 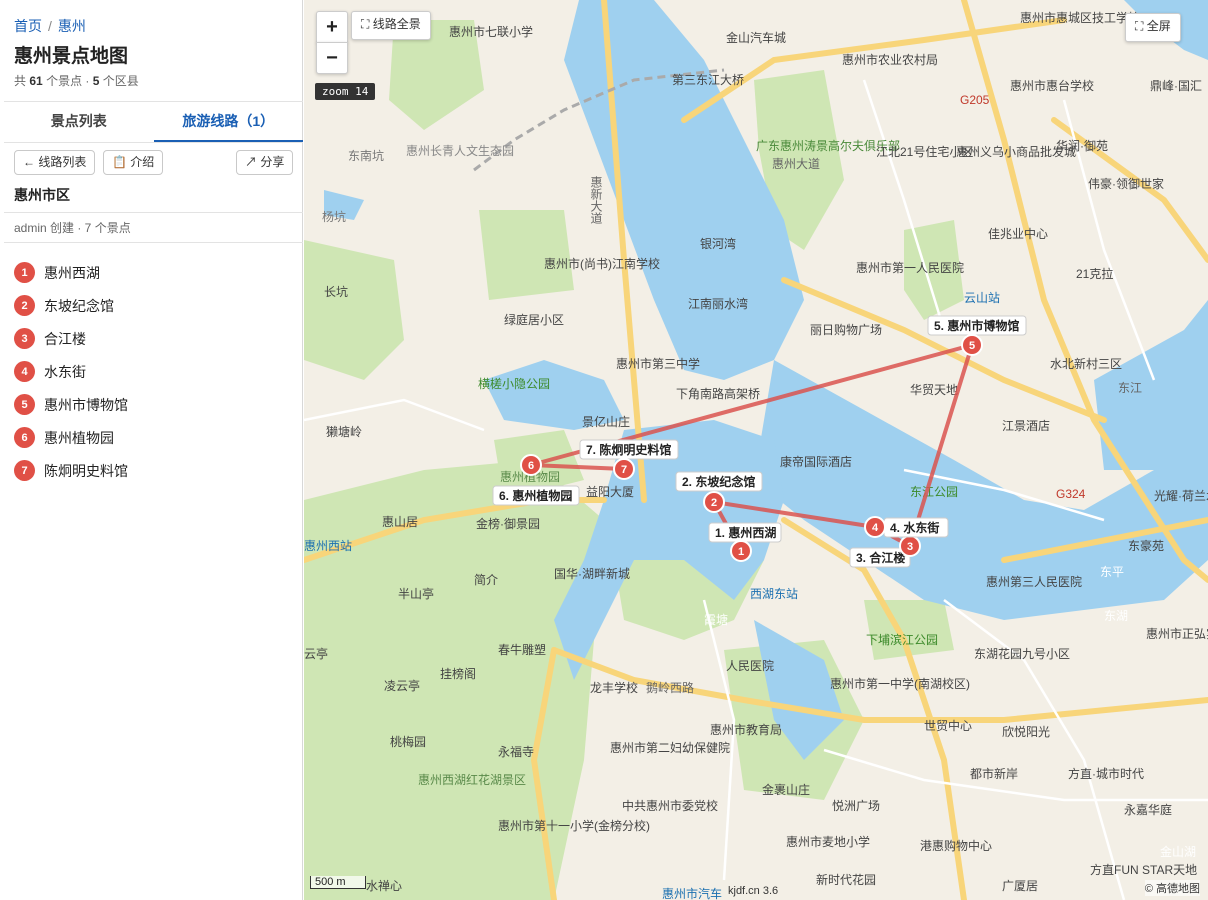 I want to click on map-place-label: 惠州大道, so click(x=796, y=164).